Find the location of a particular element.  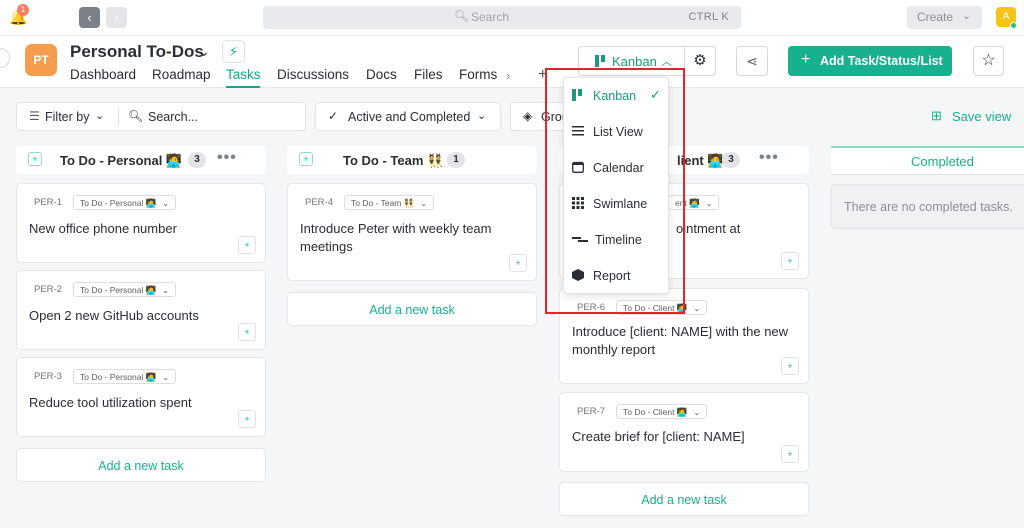

divider is located at coordinates (118, 117).